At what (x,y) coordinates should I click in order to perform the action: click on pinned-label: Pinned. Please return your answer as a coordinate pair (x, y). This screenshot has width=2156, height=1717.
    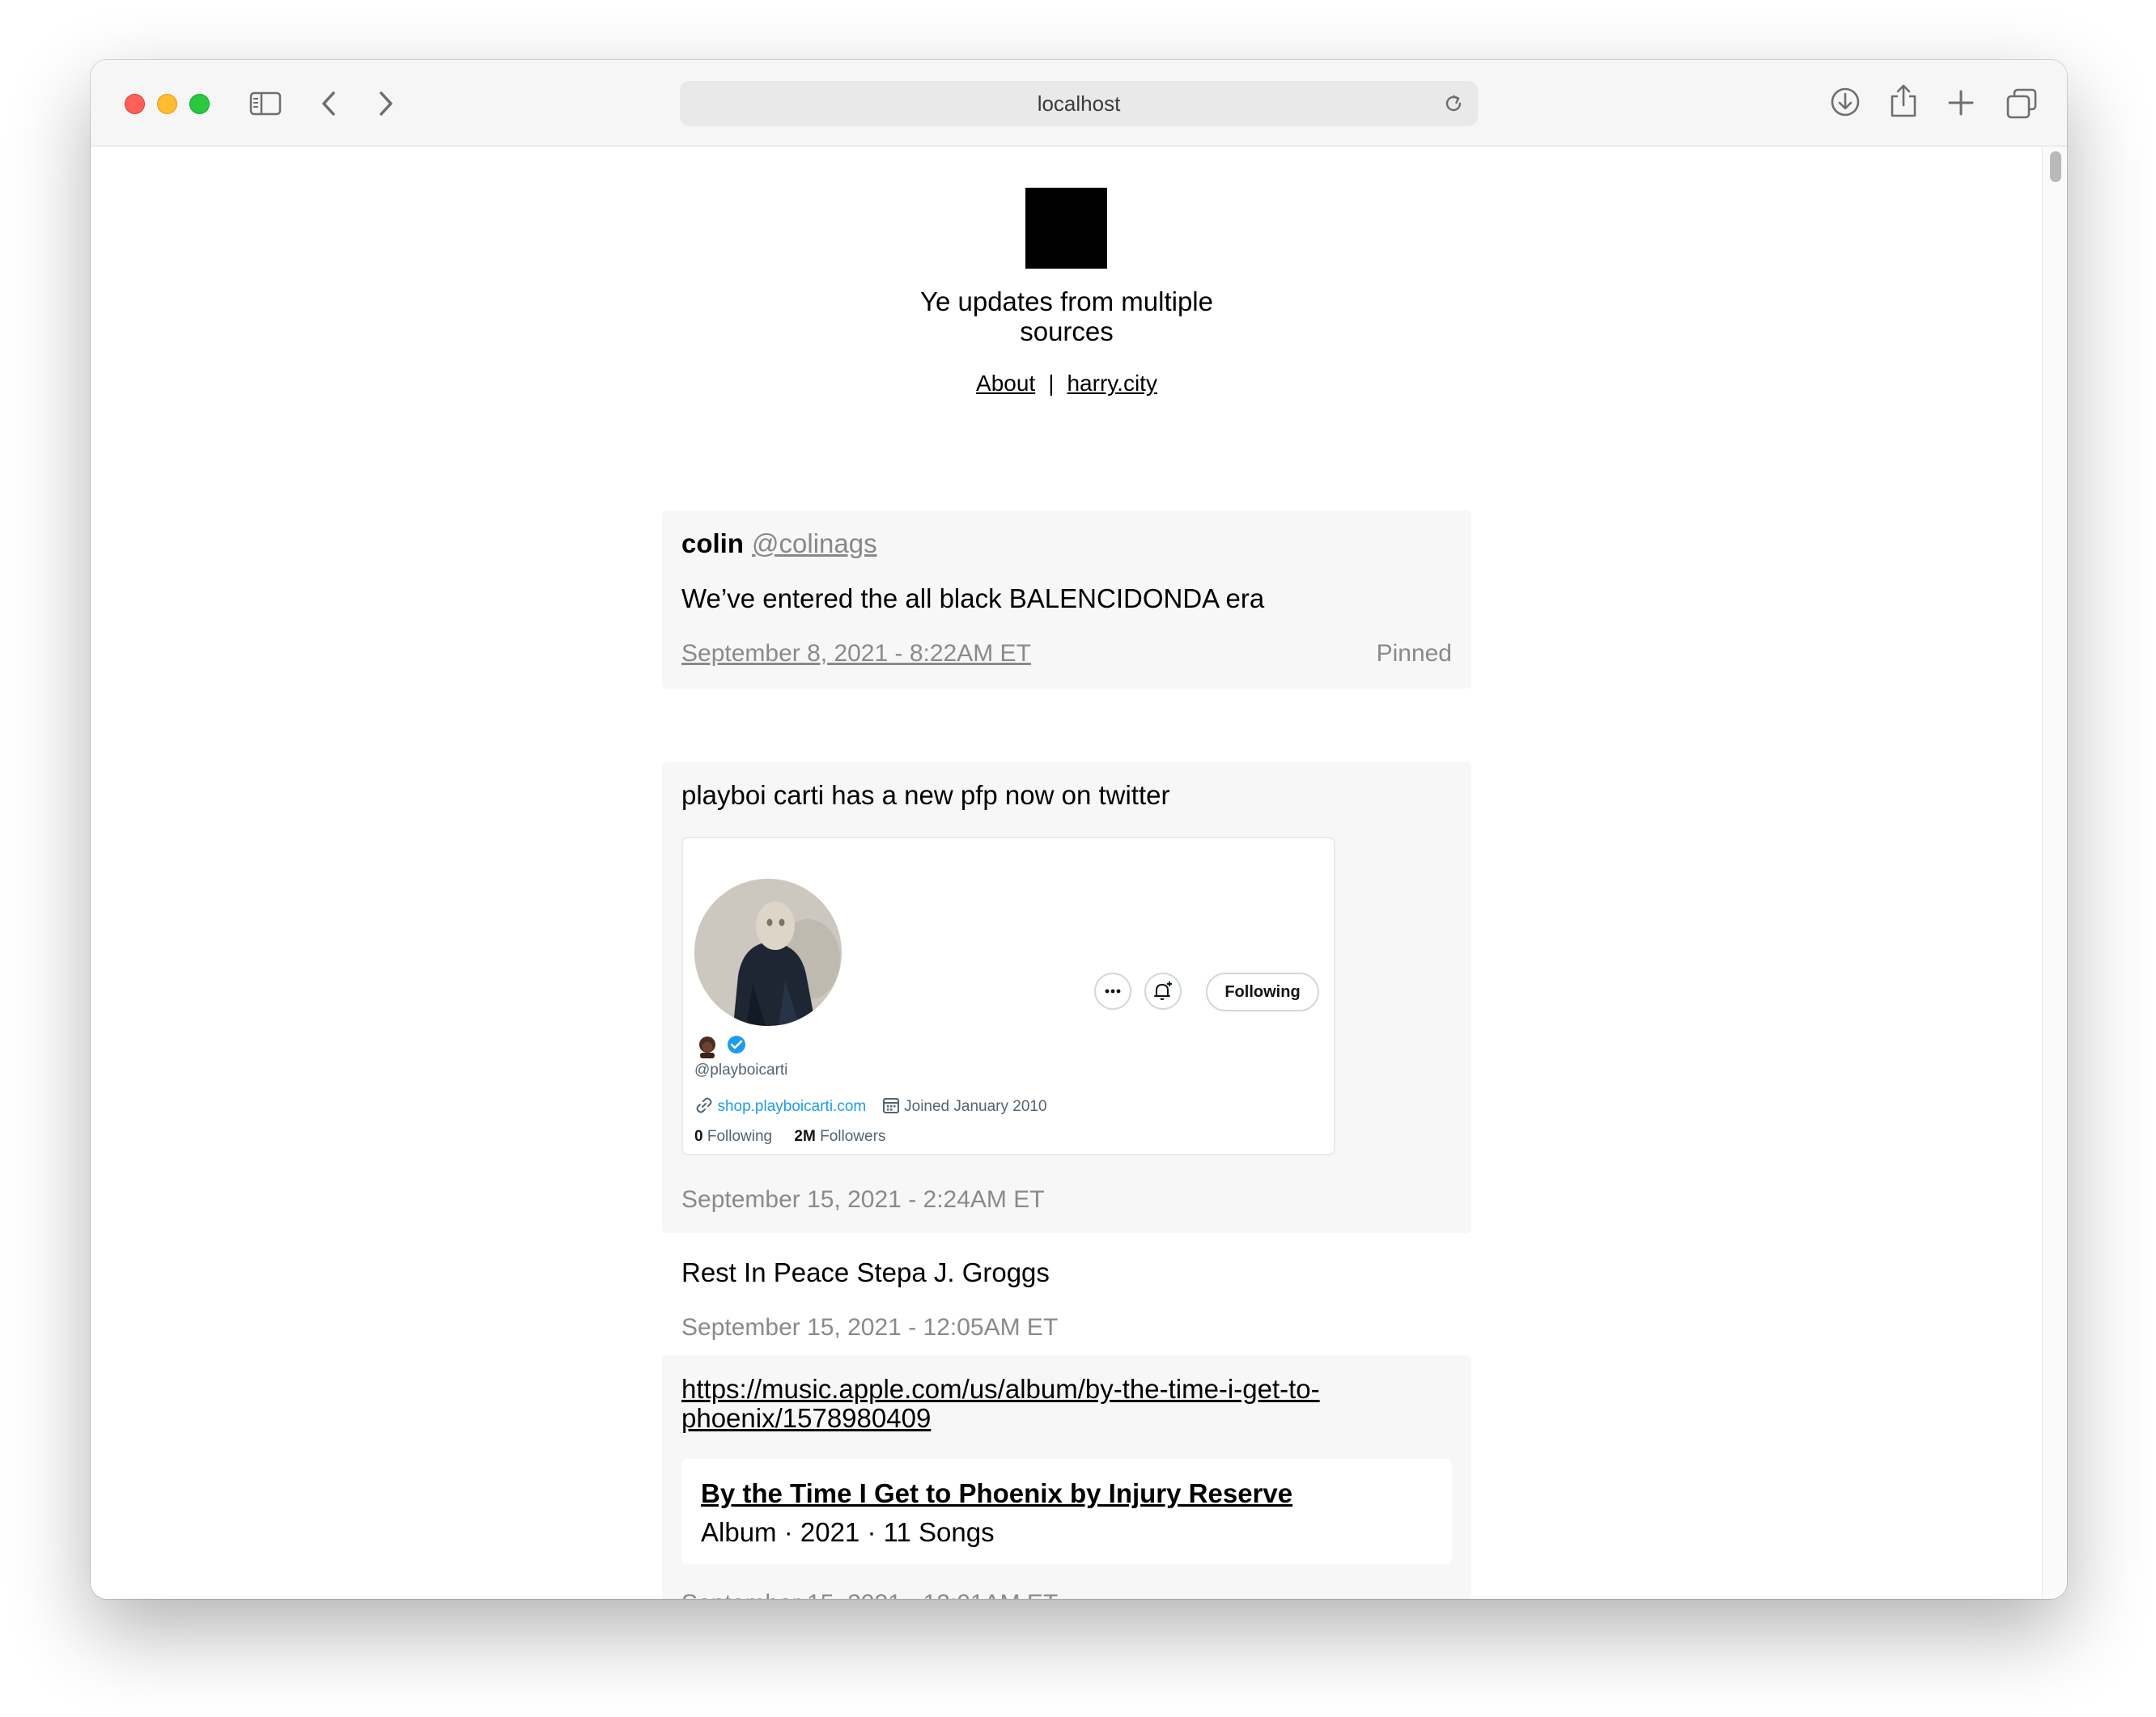
    Looking at the image, I should click on (1414, 654).